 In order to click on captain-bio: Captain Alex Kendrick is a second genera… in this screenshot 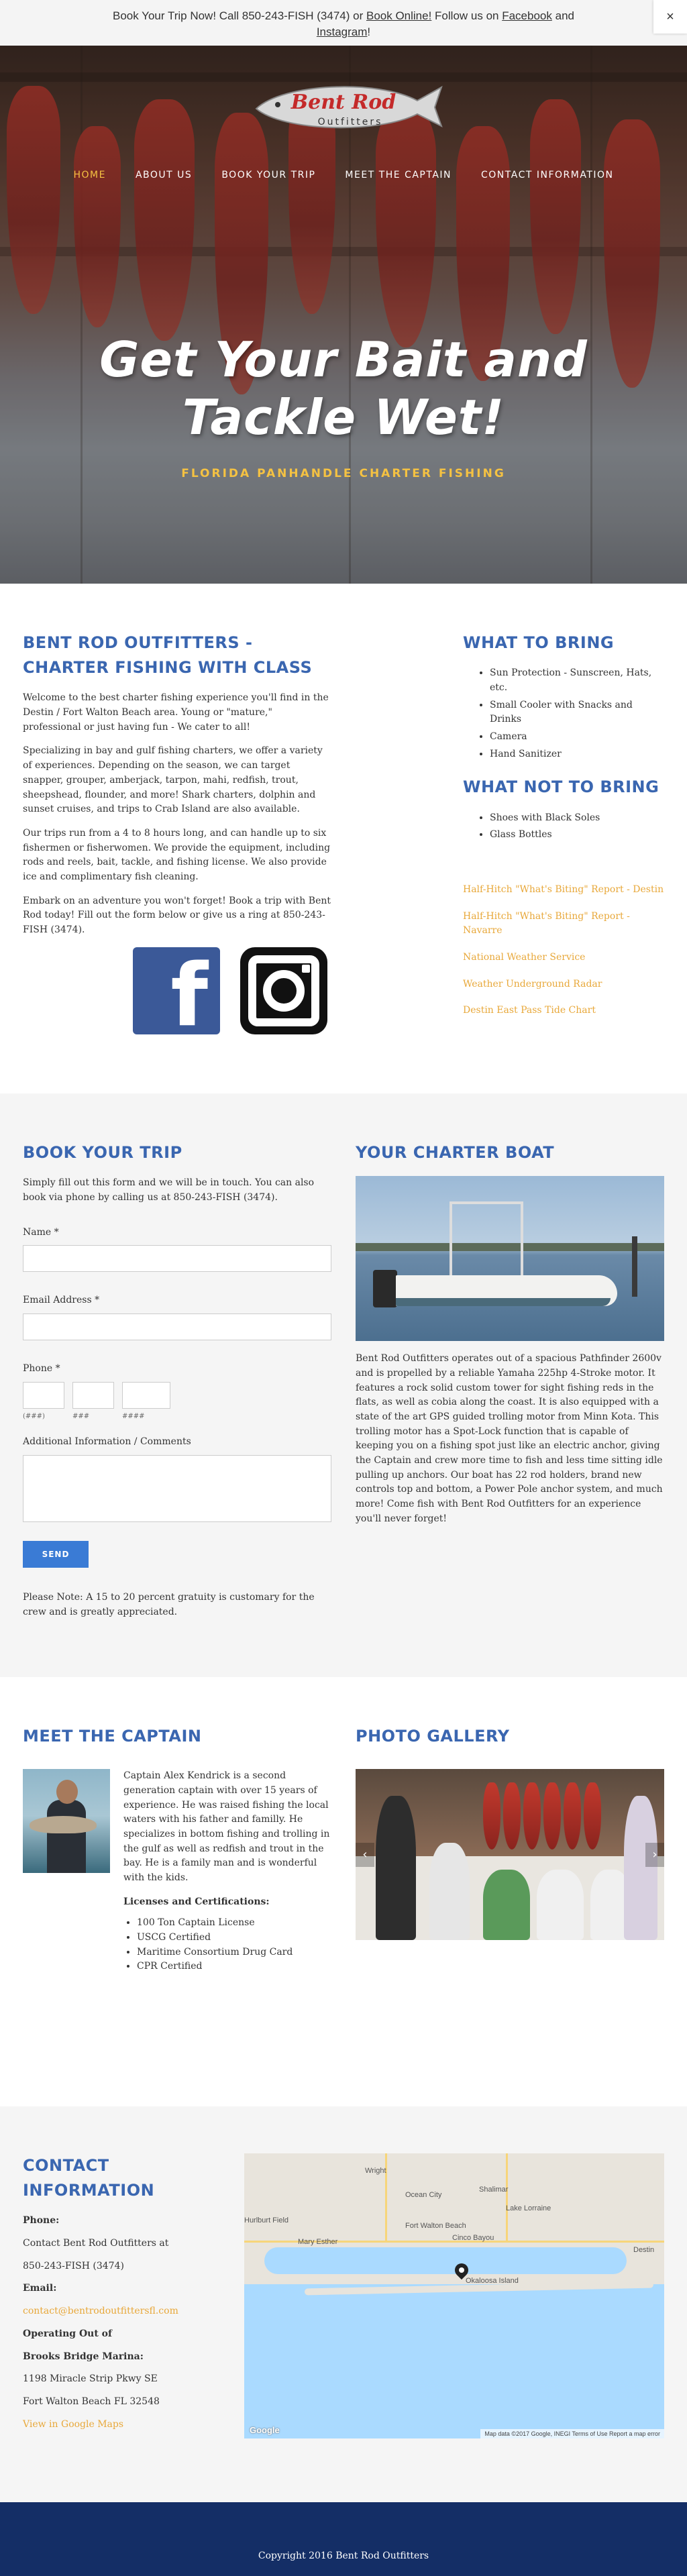, I will do `click(227, 1871)`.